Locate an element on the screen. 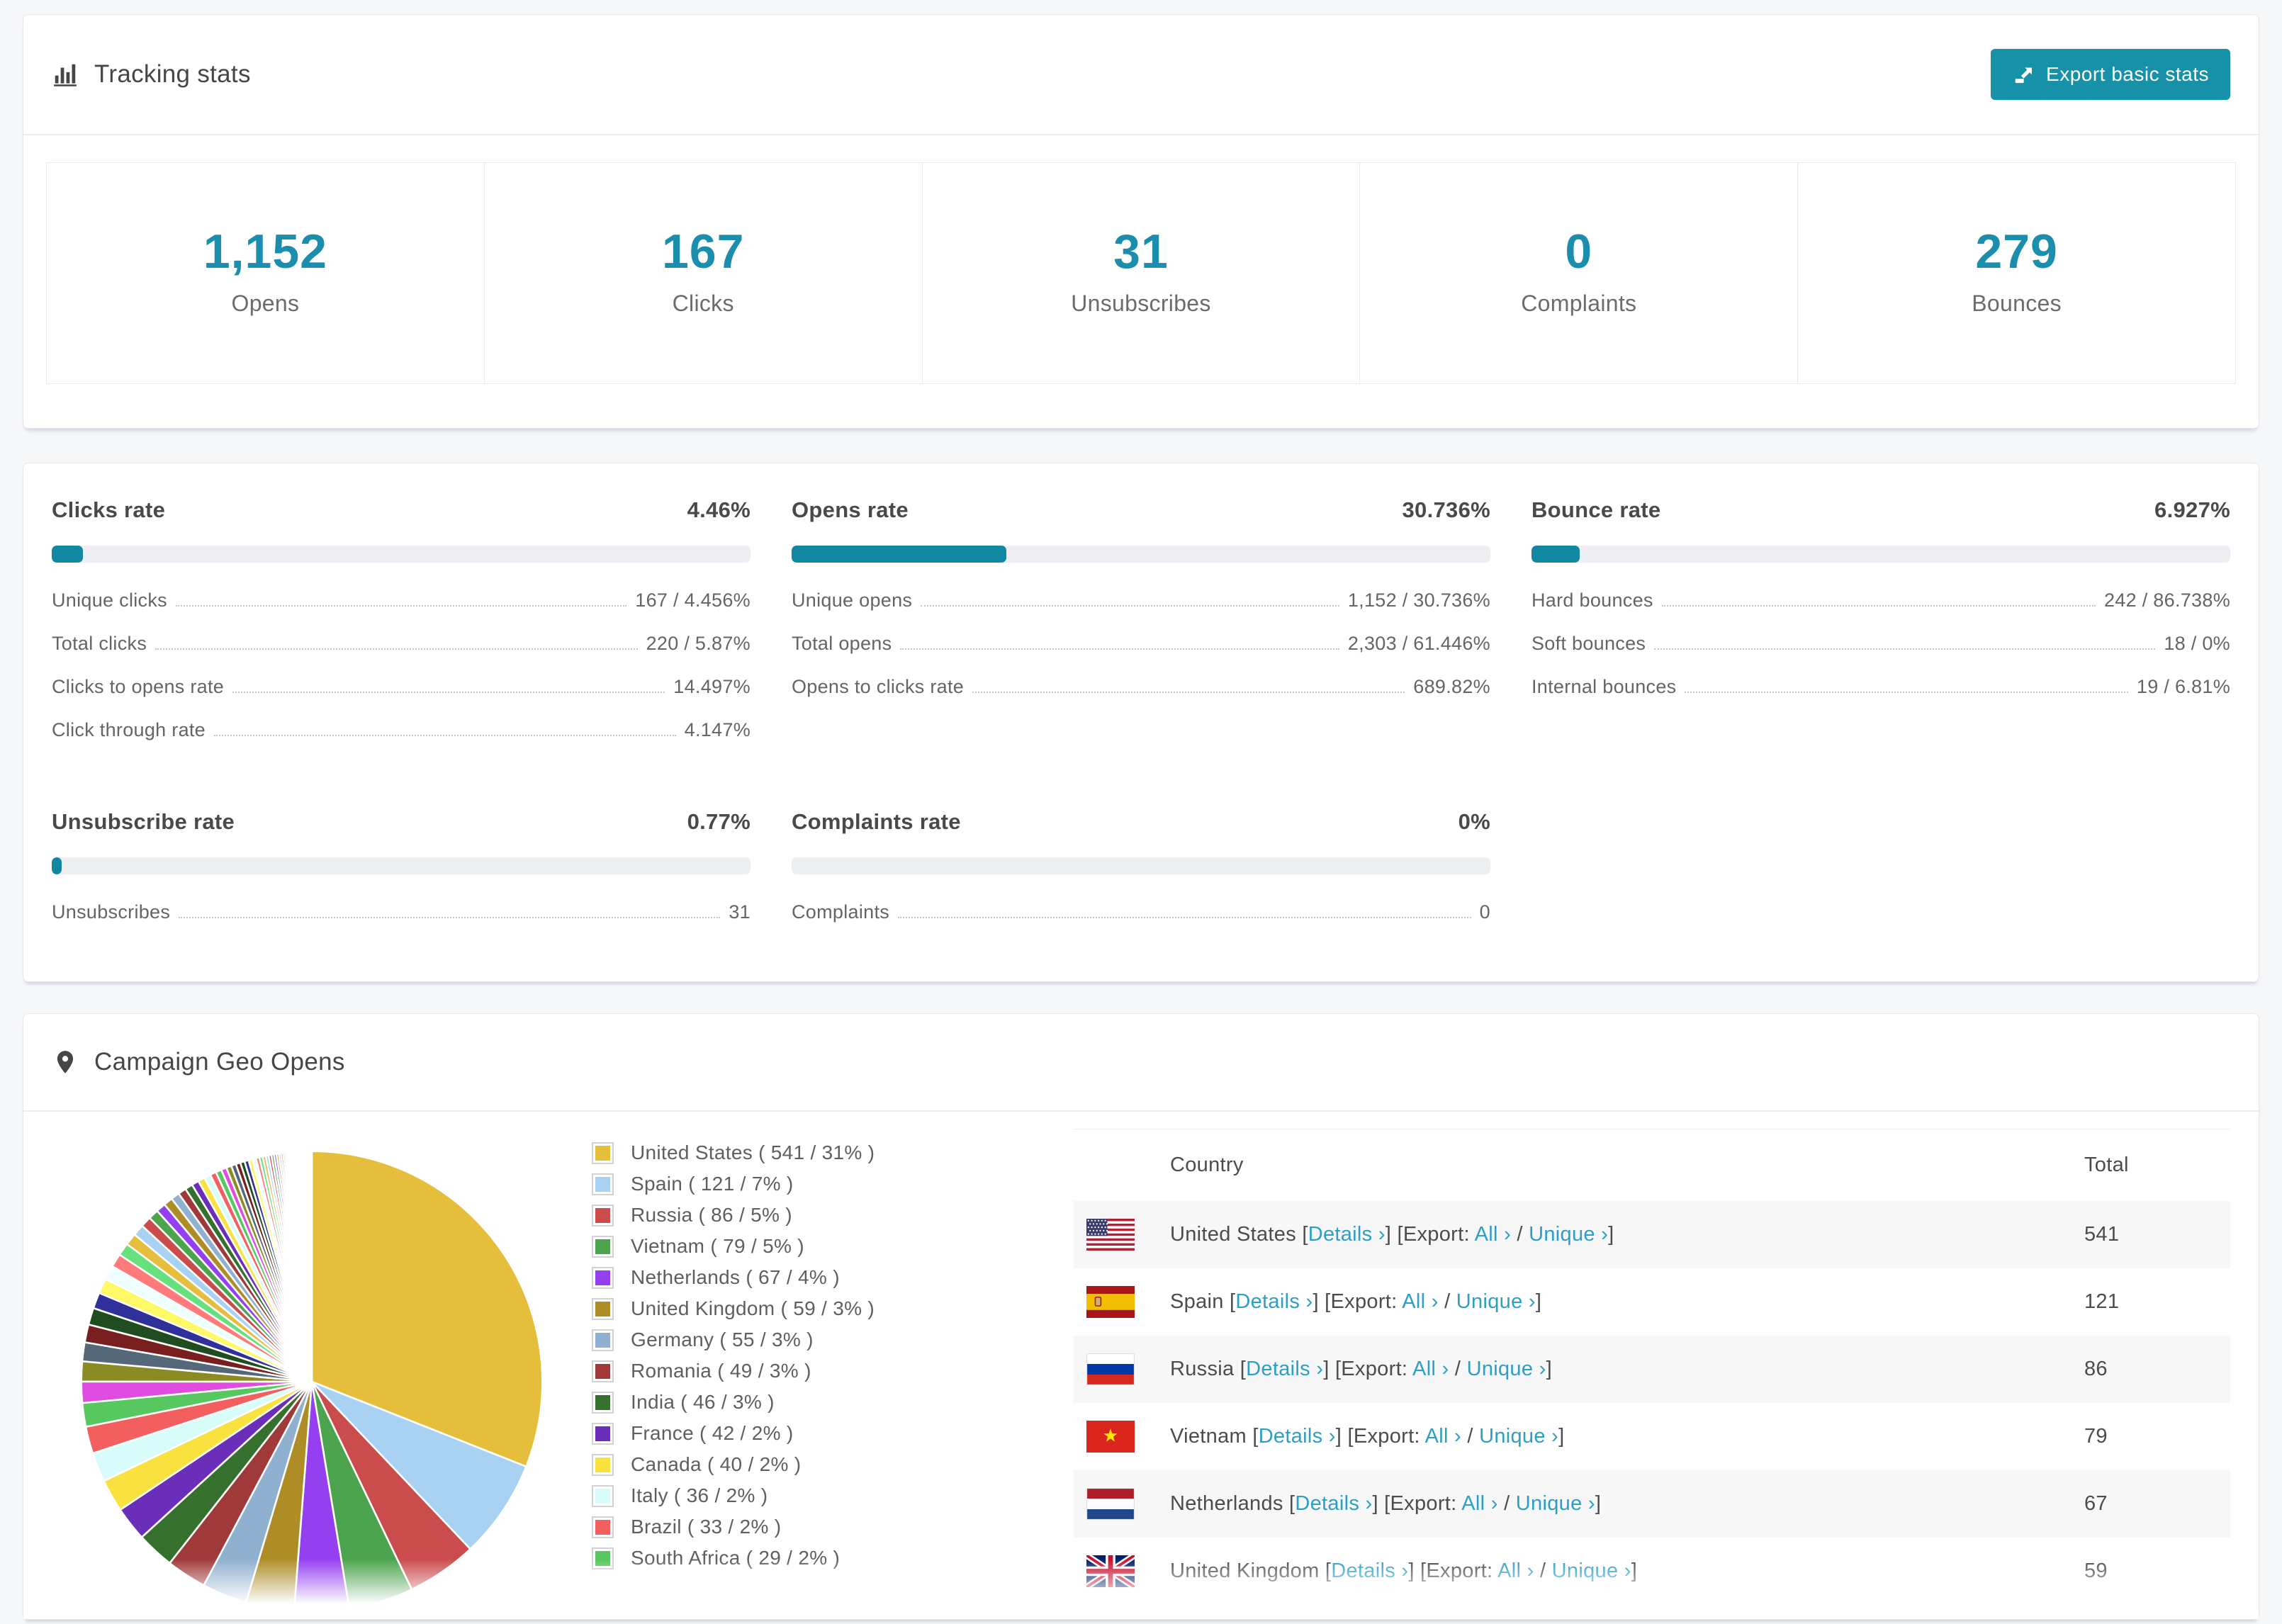  legend-label: Germany ( 55 / 3% ) is located at coordinates (723, 1340).